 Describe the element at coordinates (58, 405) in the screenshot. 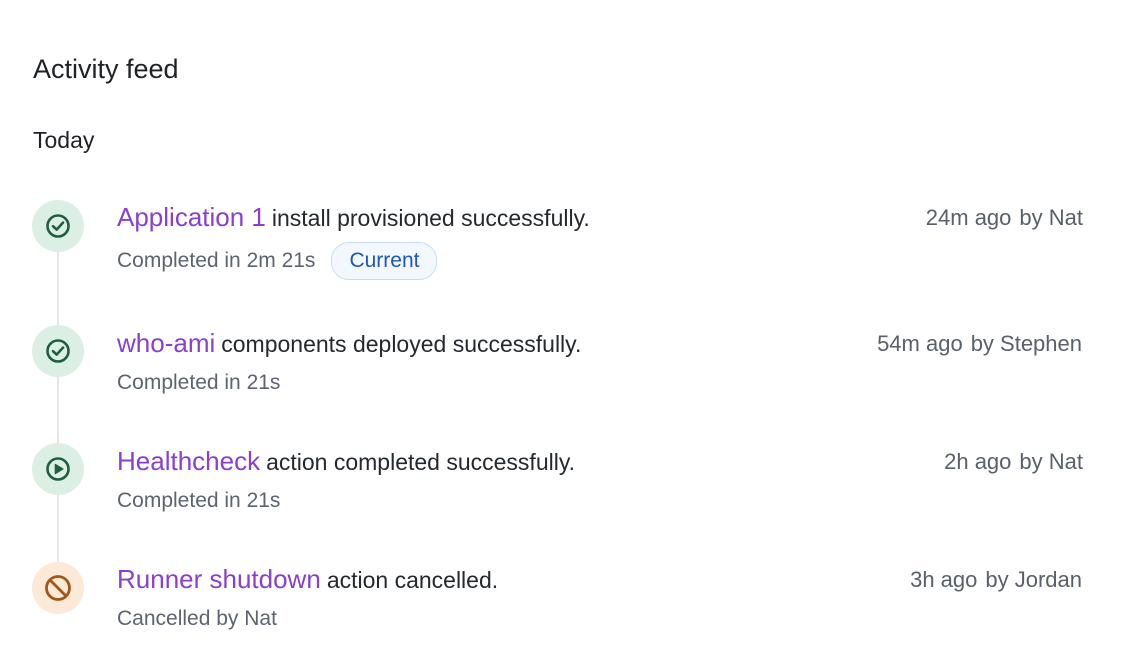

I see `timeline-connector` at that location.